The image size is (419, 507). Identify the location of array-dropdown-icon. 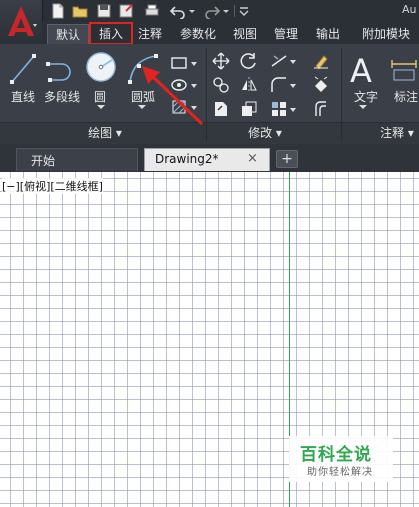
(293, 110).